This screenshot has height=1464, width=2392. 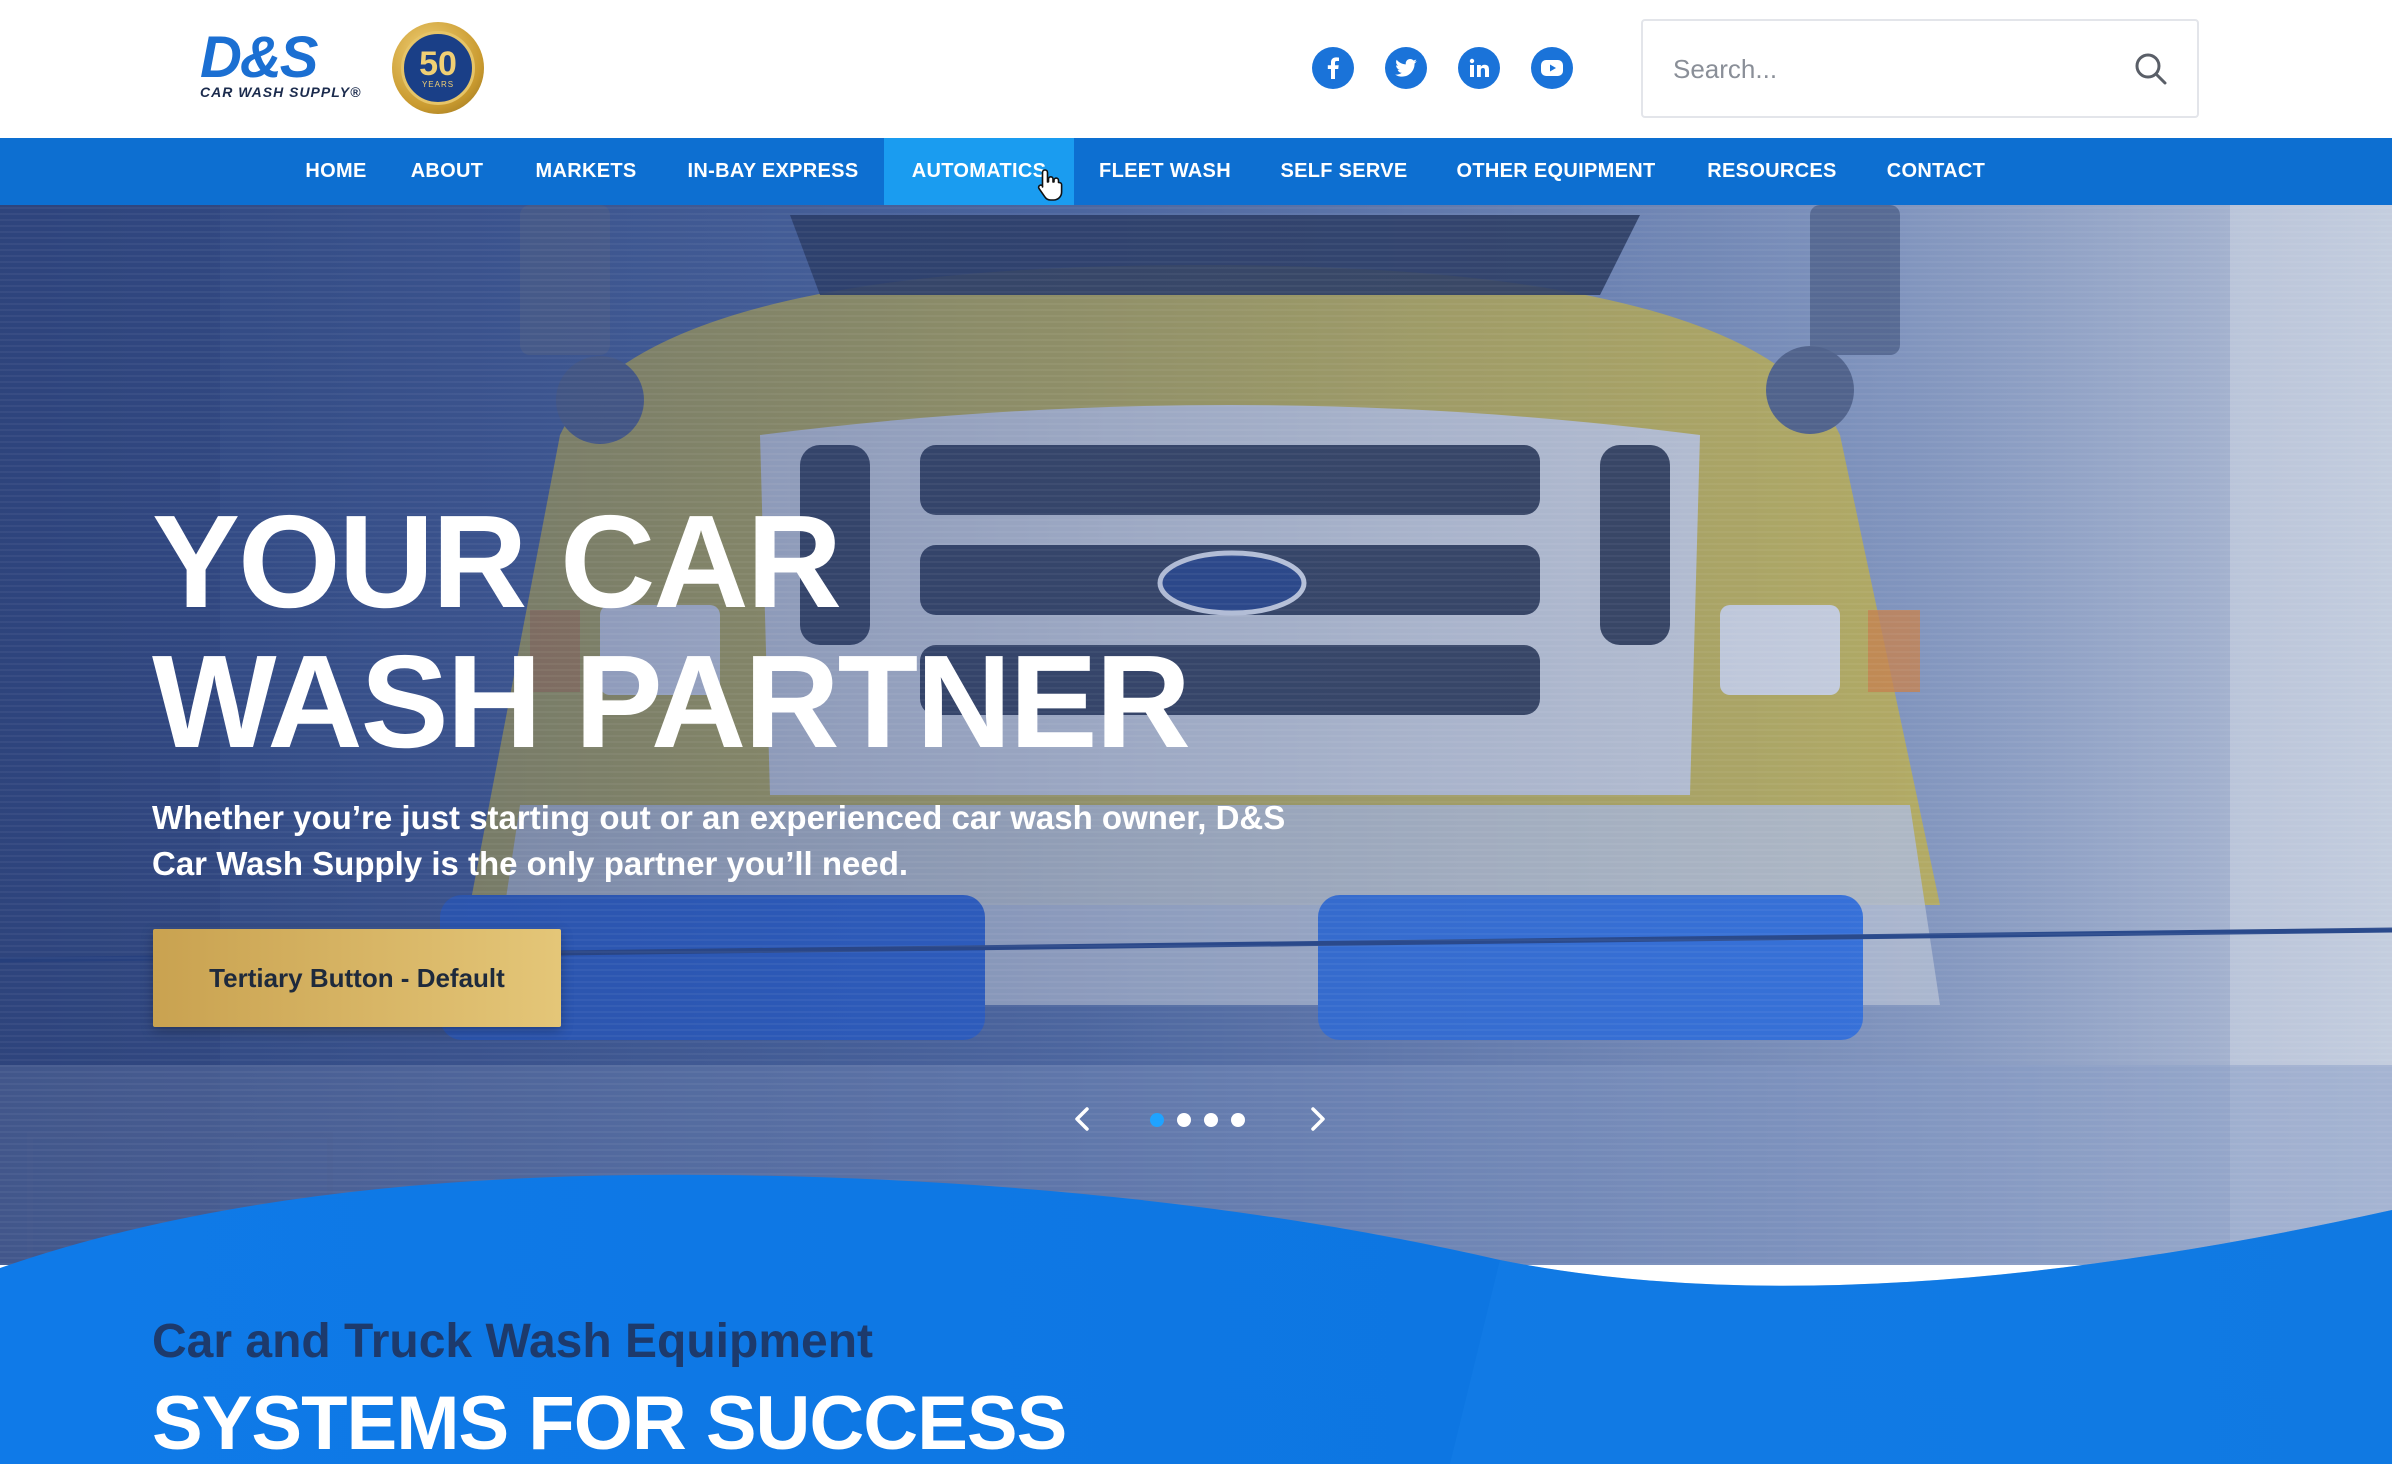 What do you see at coordinates (1479, 68) in the screenshot?
I see `linkedin-icon` at bounding box center [1479, 68].